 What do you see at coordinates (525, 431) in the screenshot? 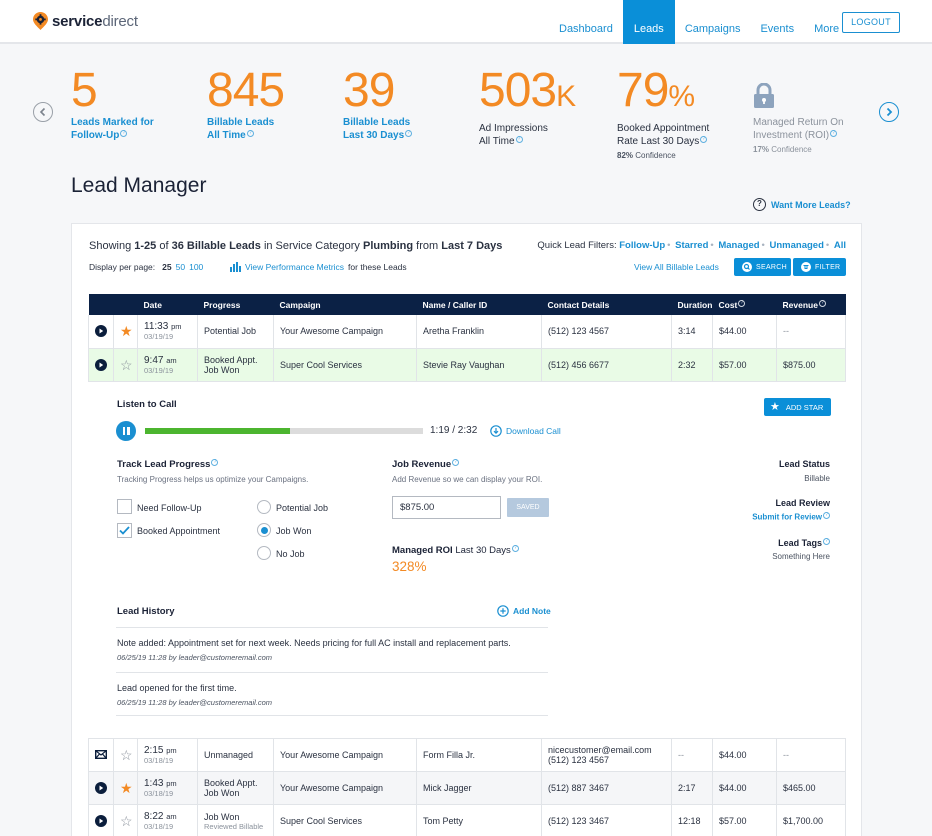
I see `download-call-link: Download Call` at bounding box center [525, 431].